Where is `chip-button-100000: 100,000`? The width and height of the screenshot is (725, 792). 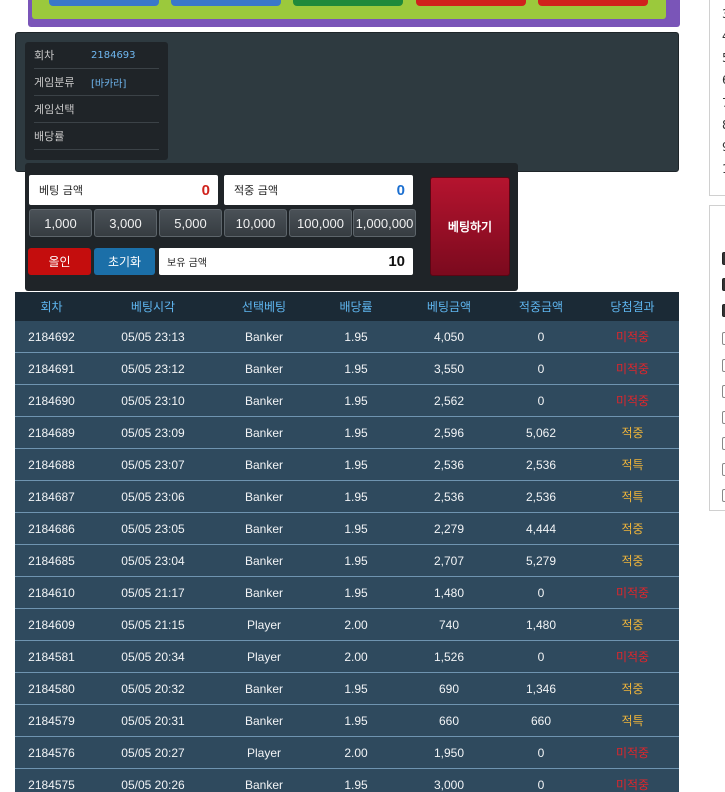
chip-button-100000: 100,000 is located at coordinates (320, 223).